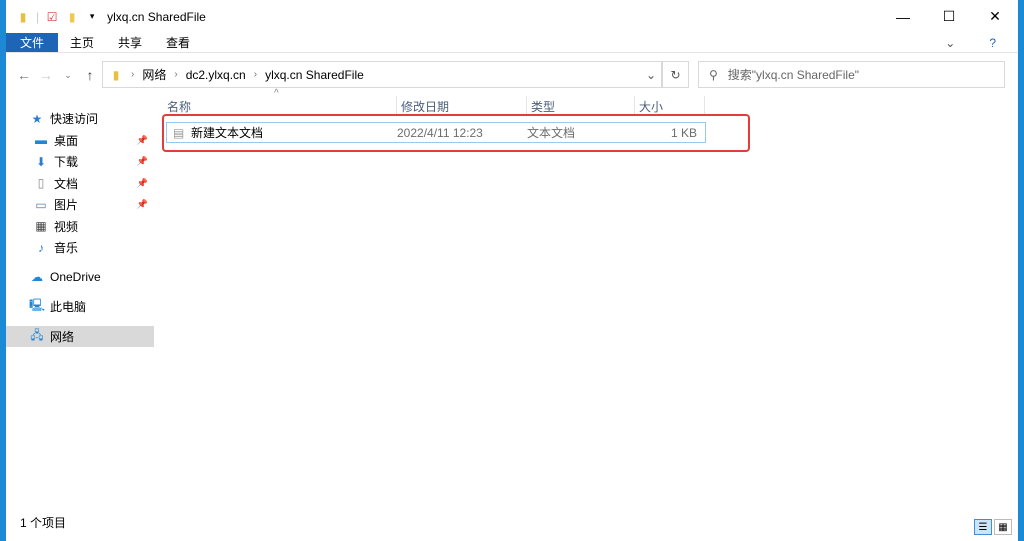 The height and width of the screenshot is (541, 1024). I want to click on close-button: ✕, so click(995, 16).